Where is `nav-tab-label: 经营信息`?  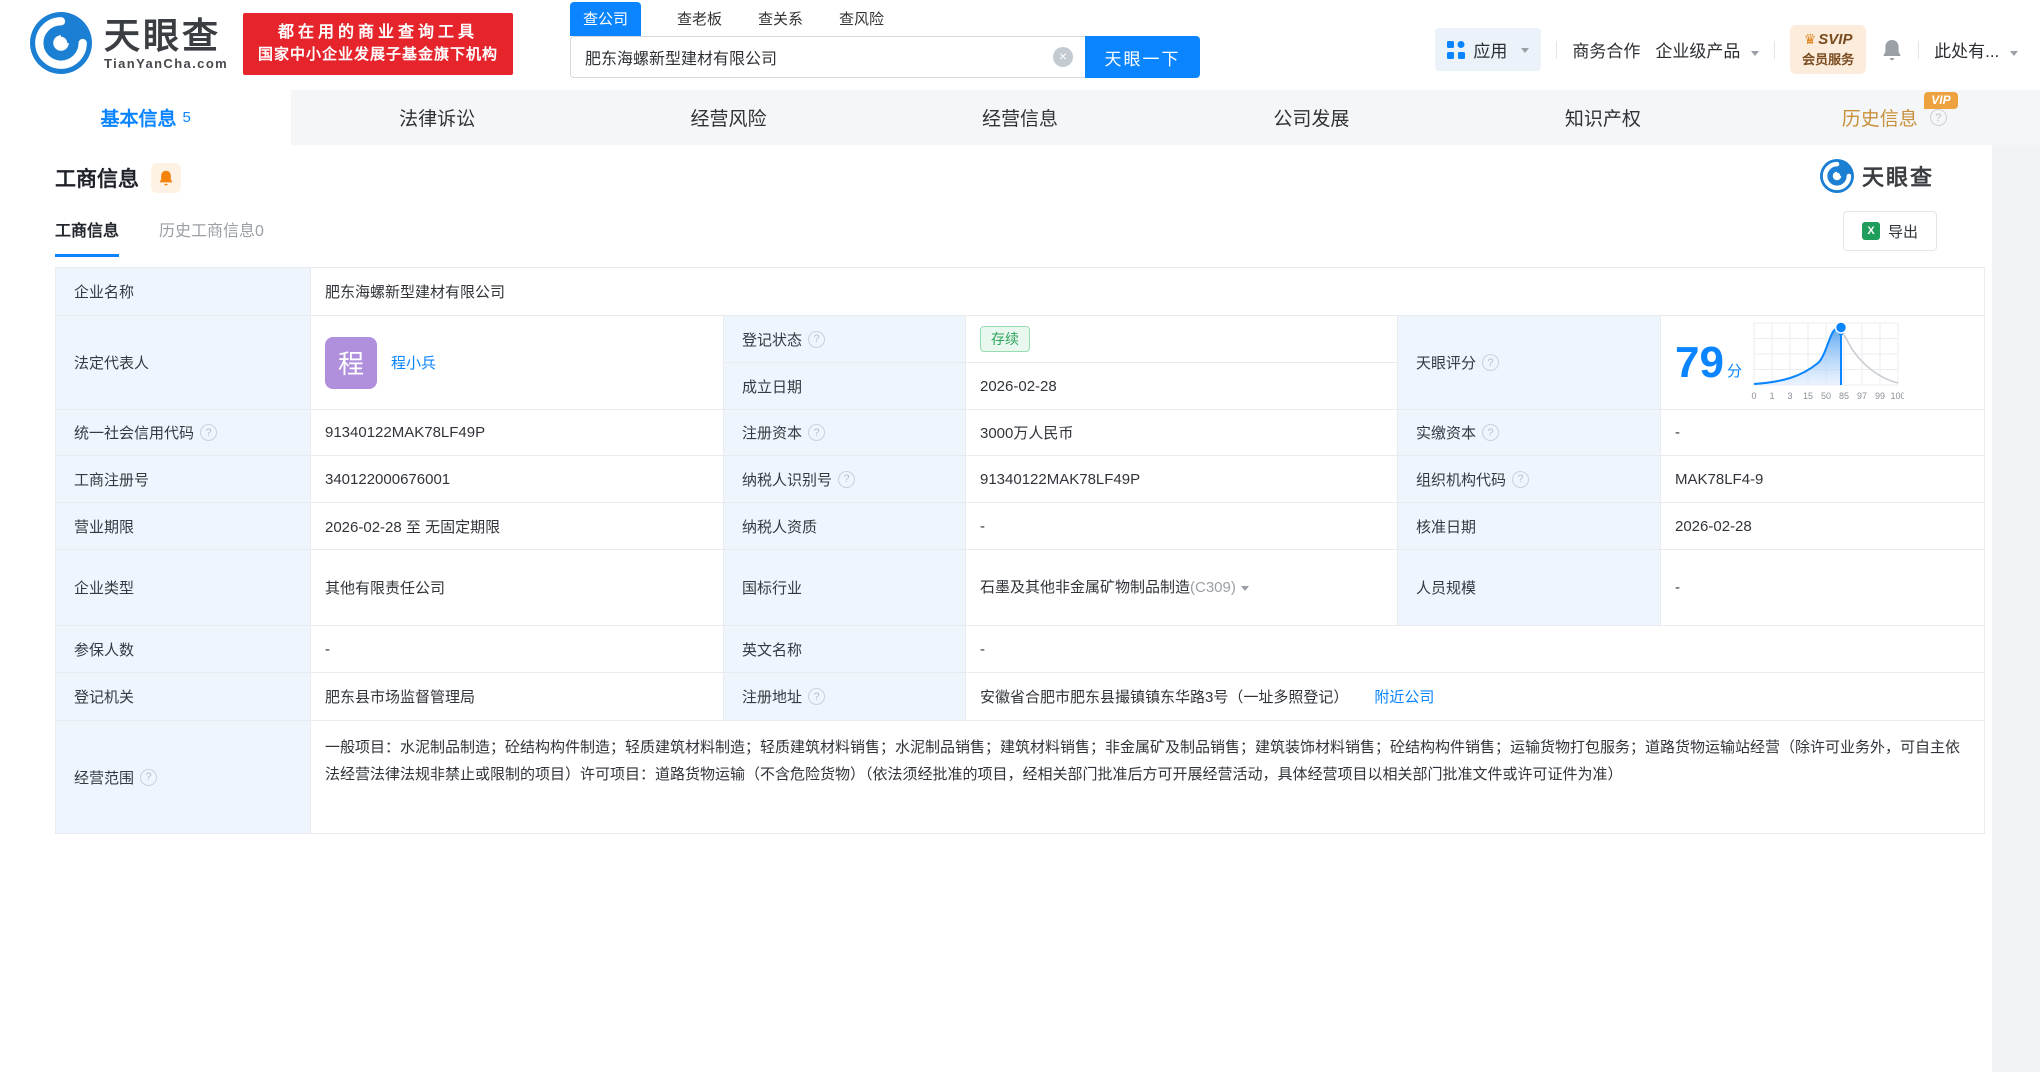
nav-tab-label: 经营信息 is located at coordinates (1019, 119).